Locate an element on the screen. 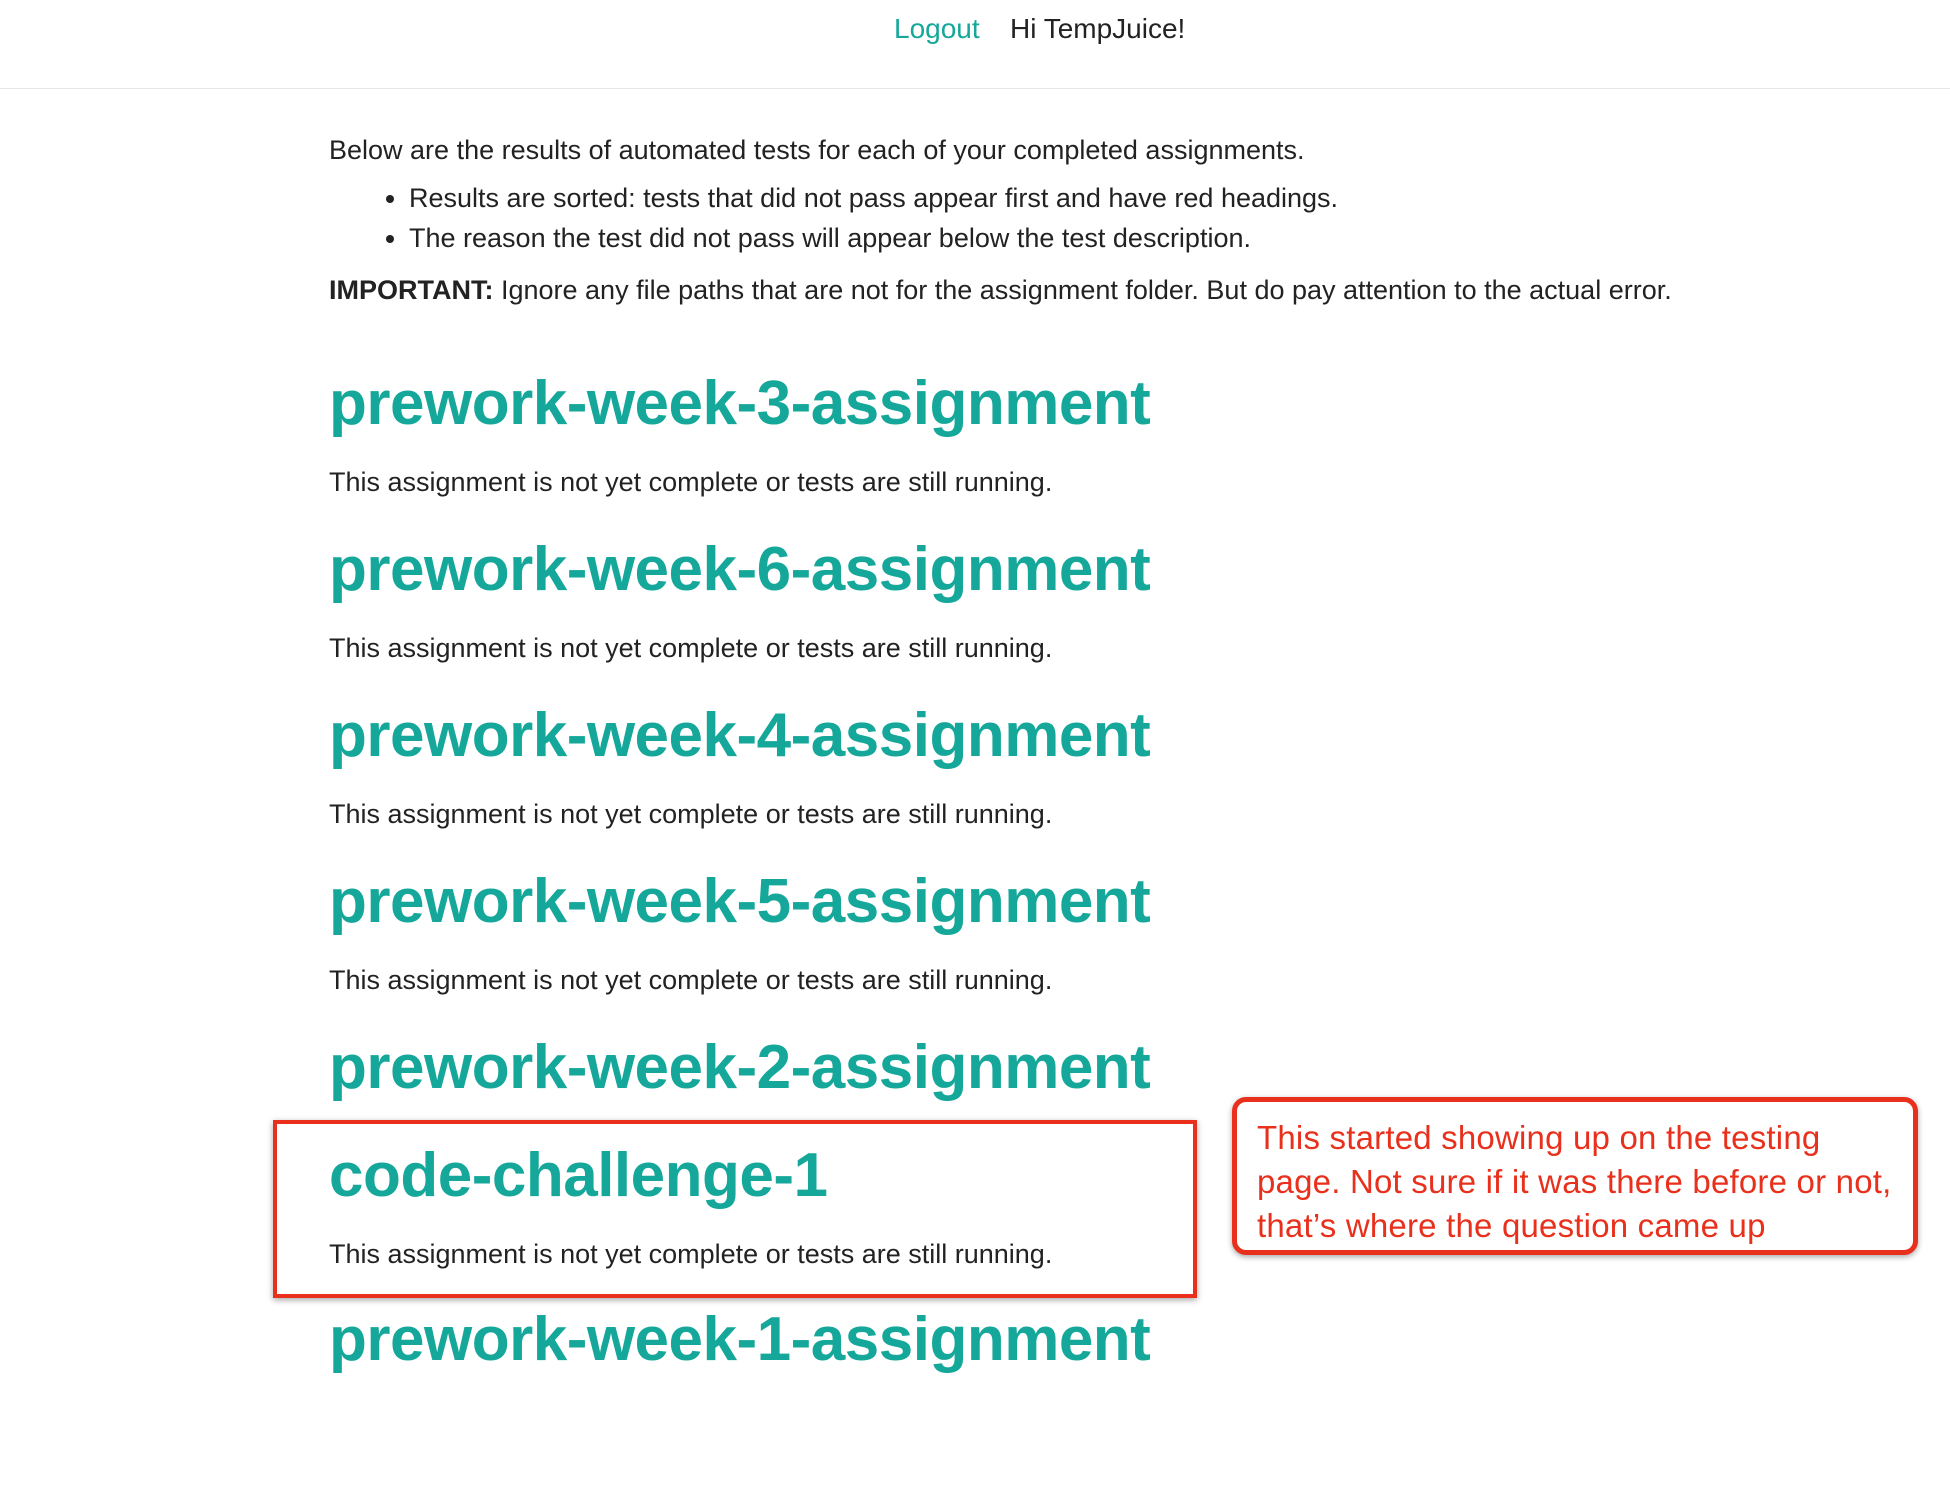  assignment-title: prework-week-6-assignment is located at coordinates (740, 569).